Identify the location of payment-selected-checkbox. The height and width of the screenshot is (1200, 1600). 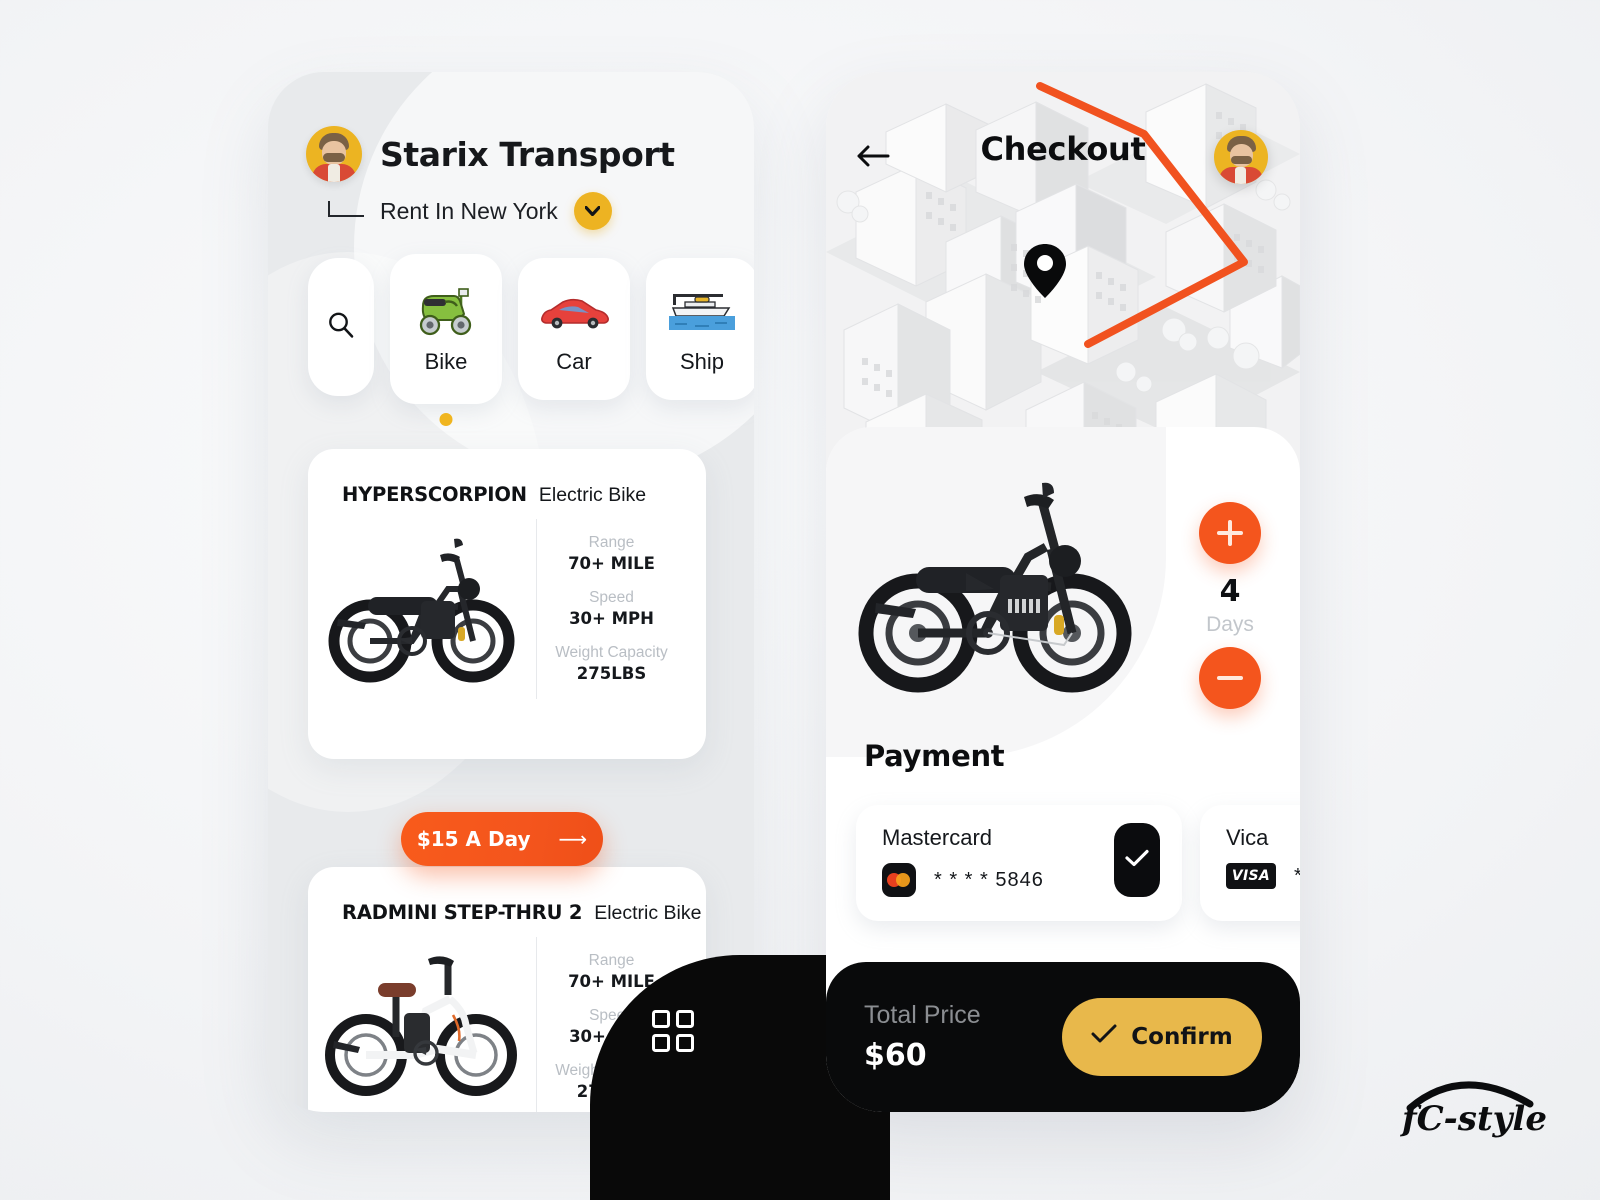
(1137, 860).